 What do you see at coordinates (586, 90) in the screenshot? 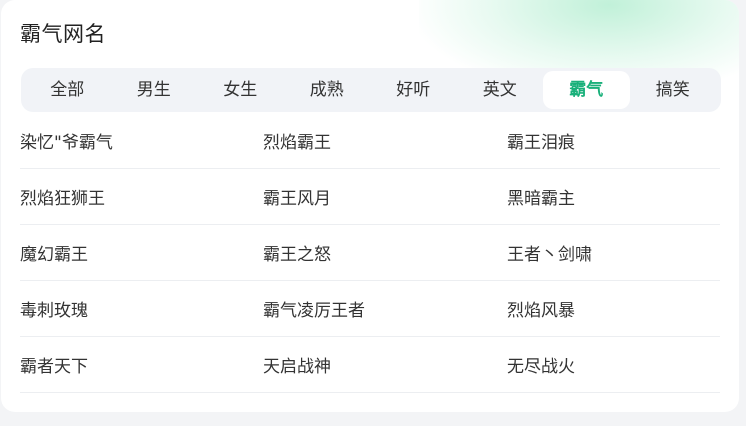
I see `tab-domineering: 霸气` at bounding box center [586, 90].